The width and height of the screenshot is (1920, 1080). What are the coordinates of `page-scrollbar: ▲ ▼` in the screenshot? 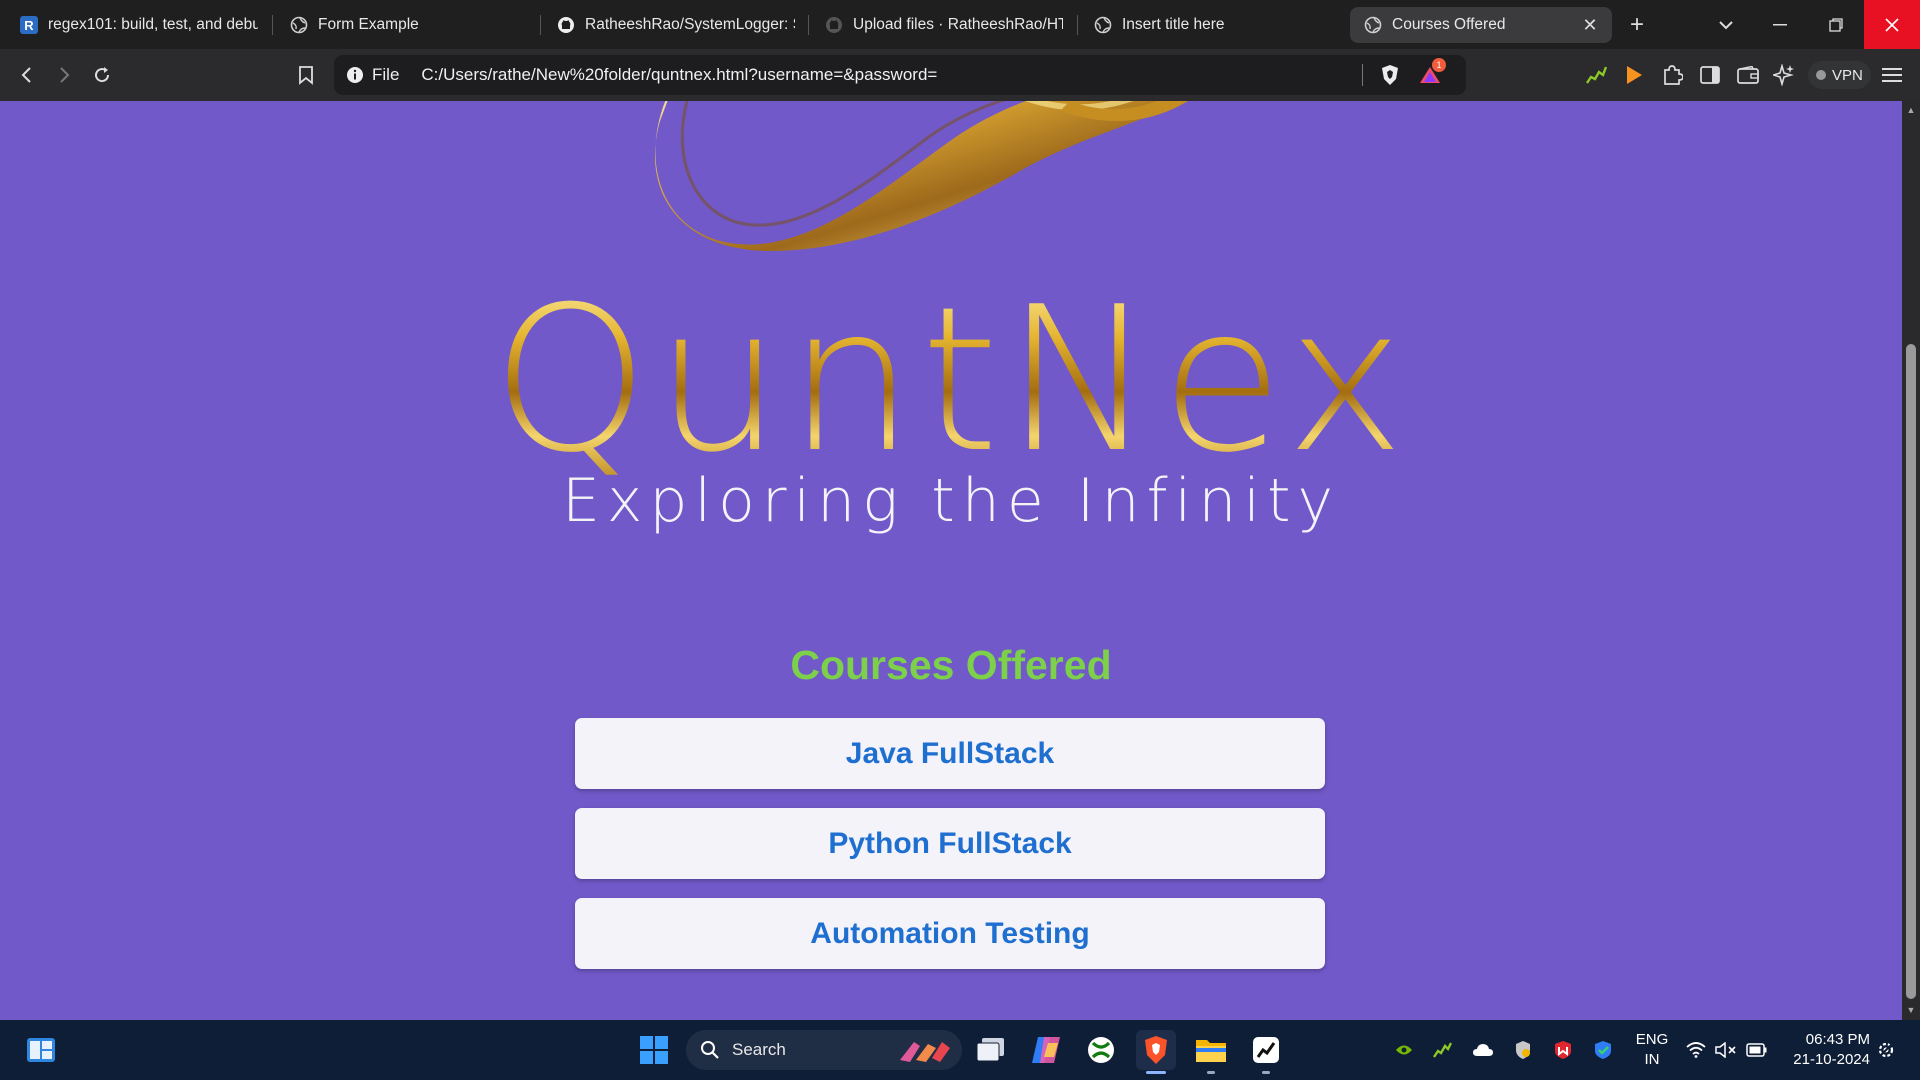 It's located at (1911, 560).